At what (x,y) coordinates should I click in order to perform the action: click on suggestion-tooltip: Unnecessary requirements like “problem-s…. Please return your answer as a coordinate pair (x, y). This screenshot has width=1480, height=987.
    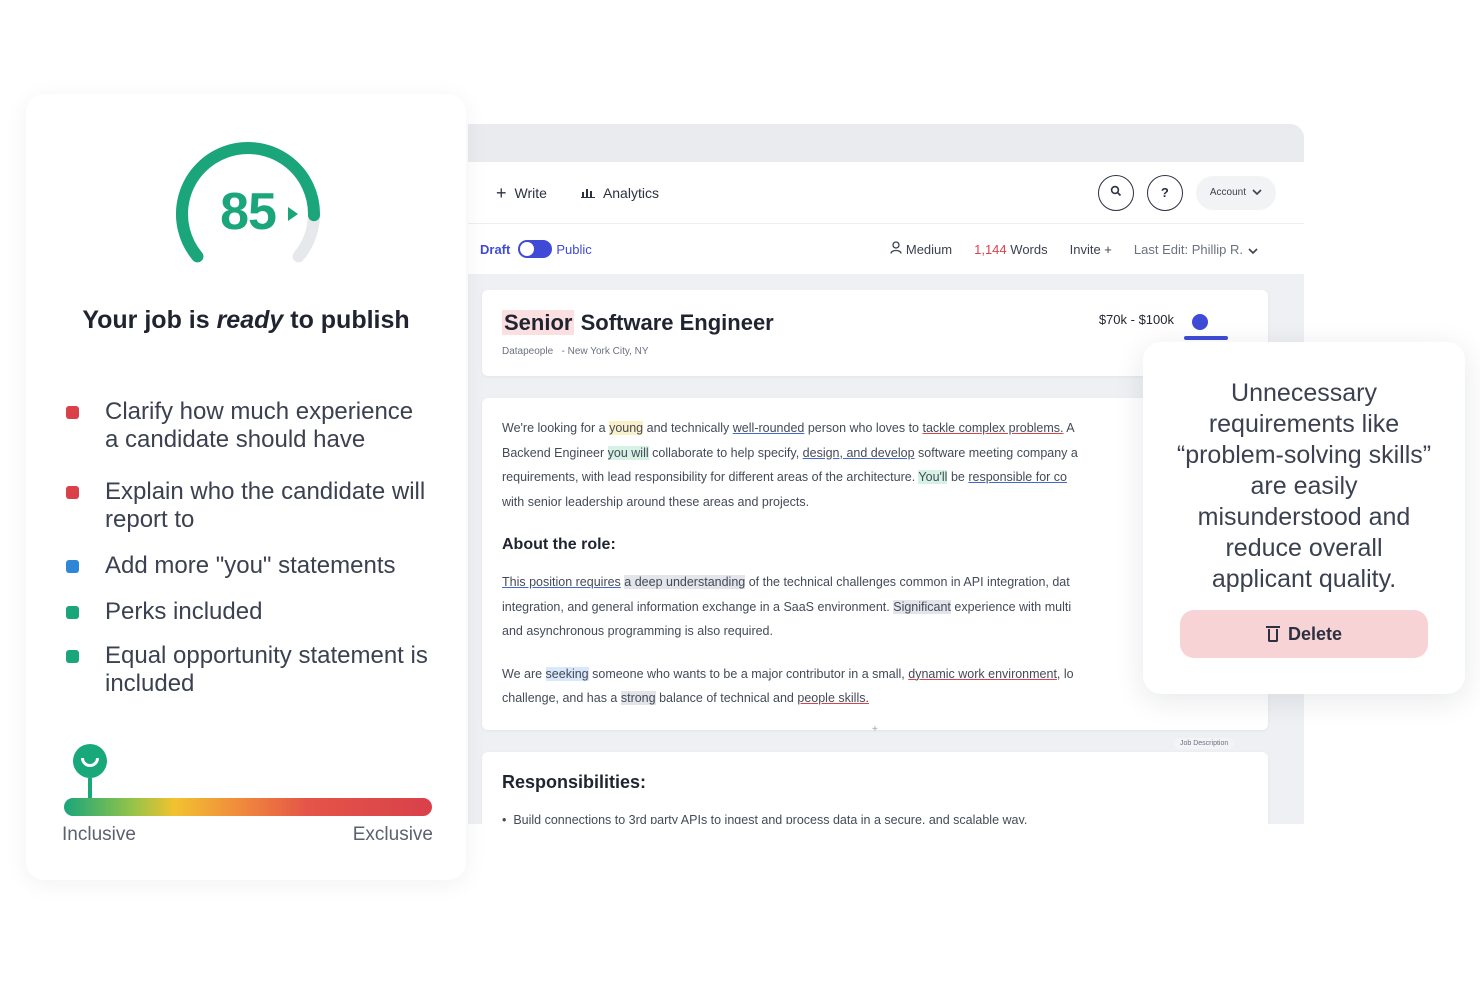
    Looking at the image, I should click on (1304, 518).